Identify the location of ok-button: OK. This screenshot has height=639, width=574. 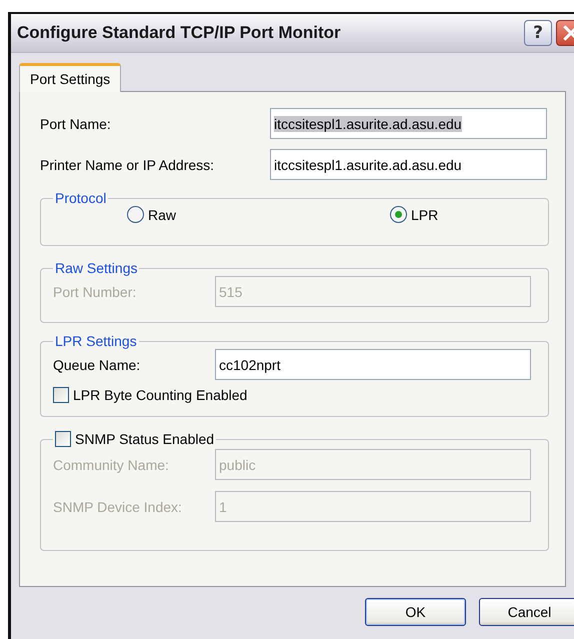
(415, 612).